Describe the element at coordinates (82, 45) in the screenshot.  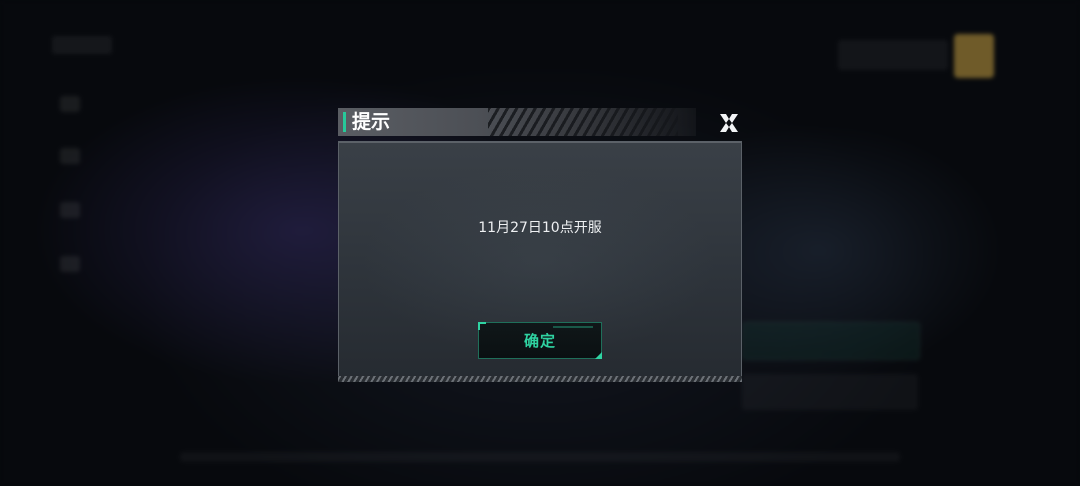
I see `background-topleft-element` at that location.